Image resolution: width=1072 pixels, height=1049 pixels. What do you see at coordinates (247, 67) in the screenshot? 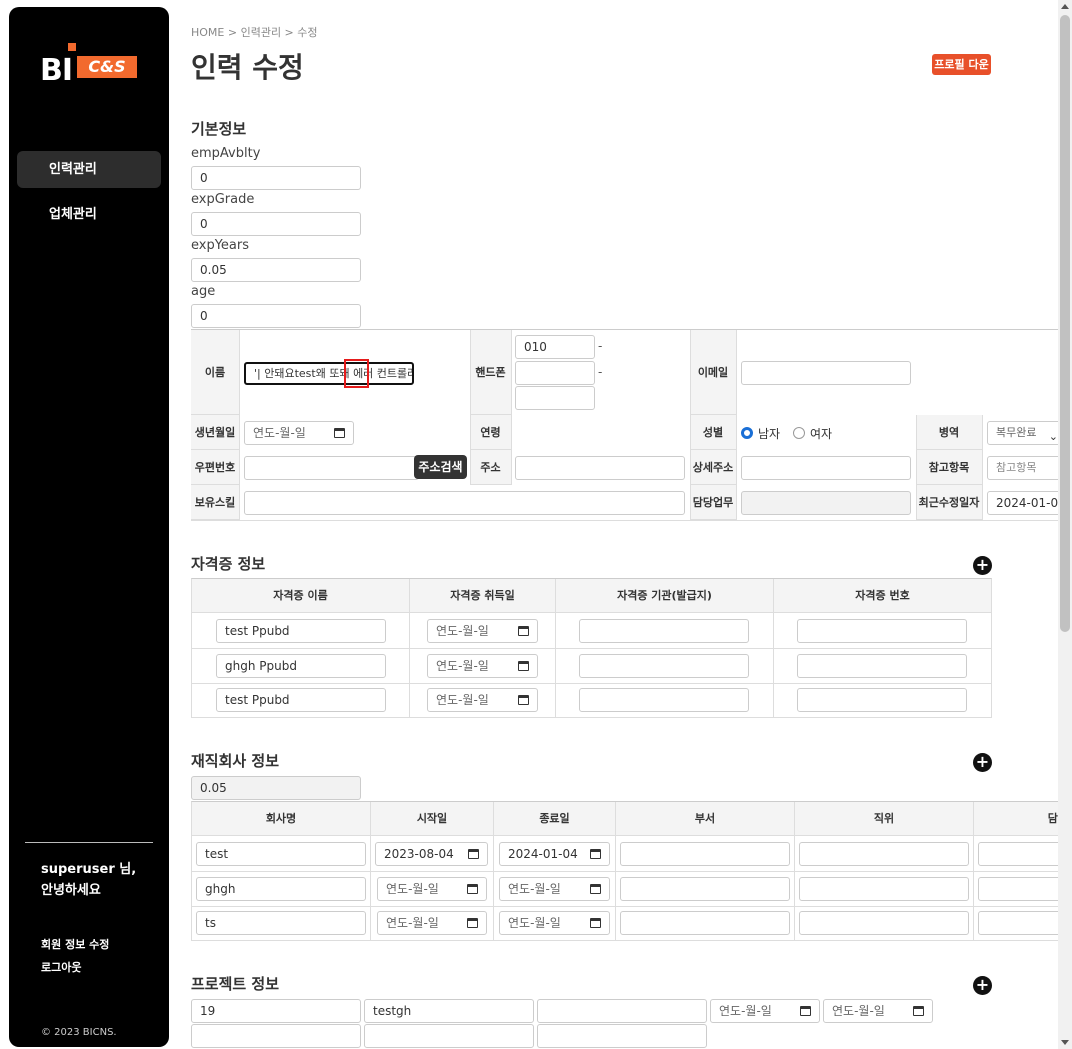
I see `page-title: 인력 수정` at bounding box center [247, 67].